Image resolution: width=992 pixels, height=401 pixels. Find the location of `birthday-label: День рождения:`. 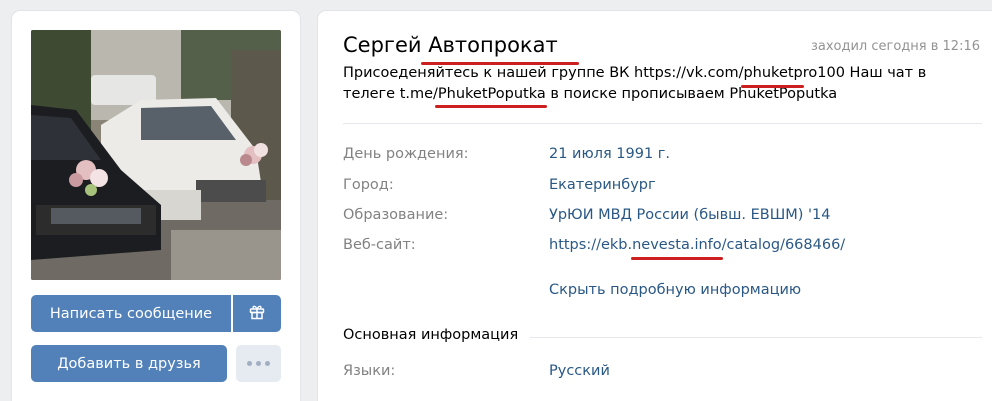

birthday-label: День рождения: is located at coordinates (406, 154).